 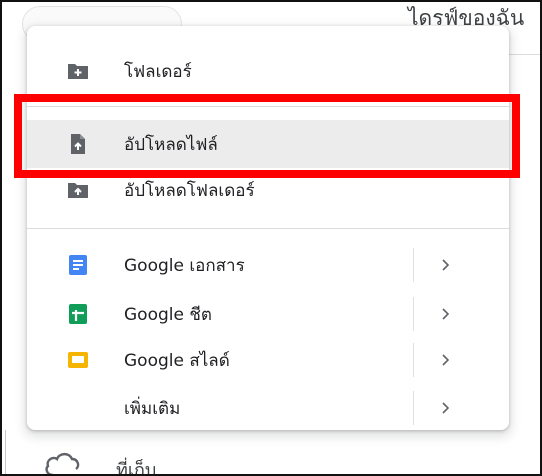 What do you see at coordinates (78, 71) in the screenshot?
I see `new-folder-icon` at bounding box center [78, 71].